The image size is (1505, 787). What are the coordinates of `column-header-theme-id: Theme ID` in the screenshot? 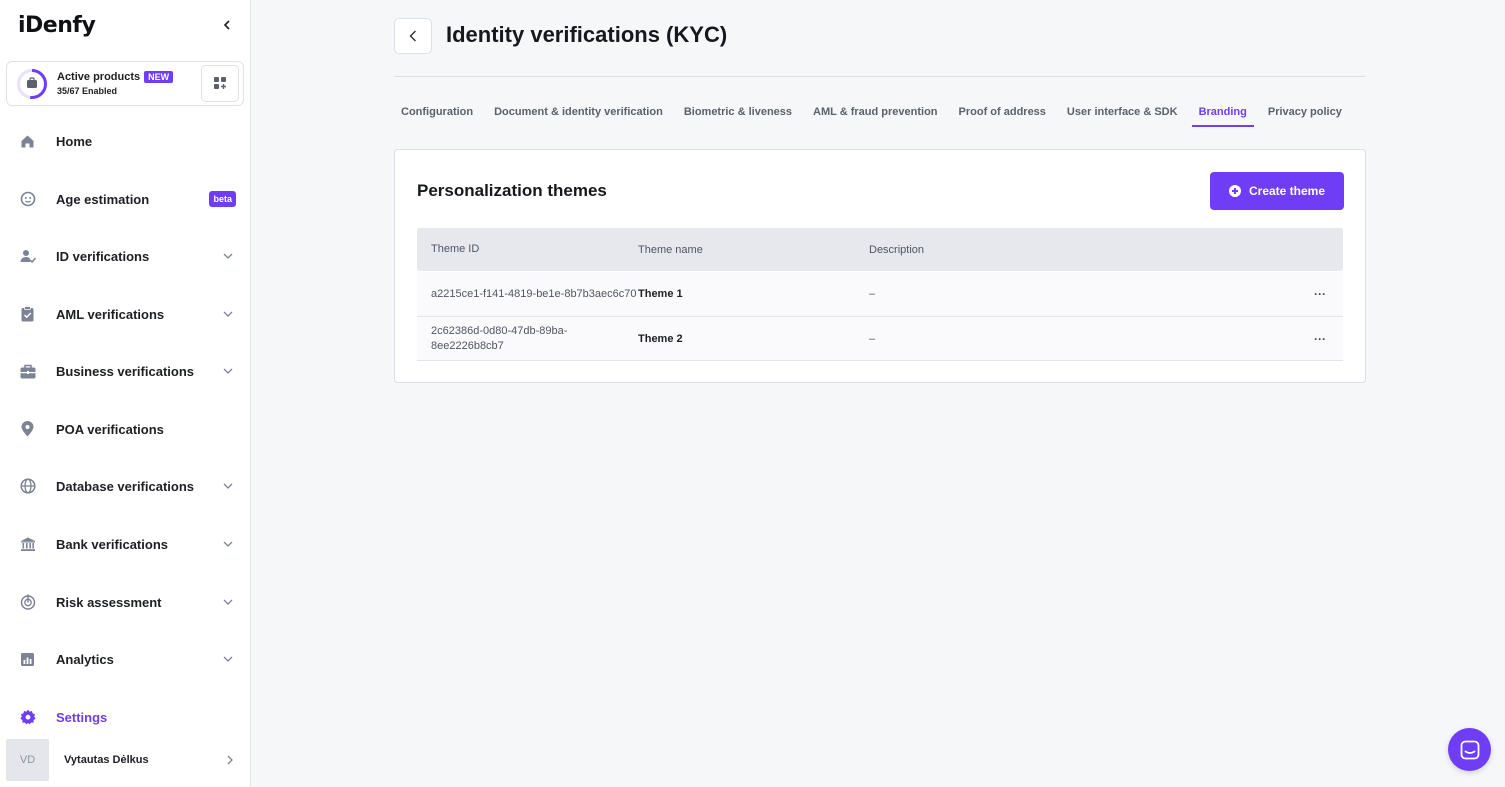 It's located at (455, 249).